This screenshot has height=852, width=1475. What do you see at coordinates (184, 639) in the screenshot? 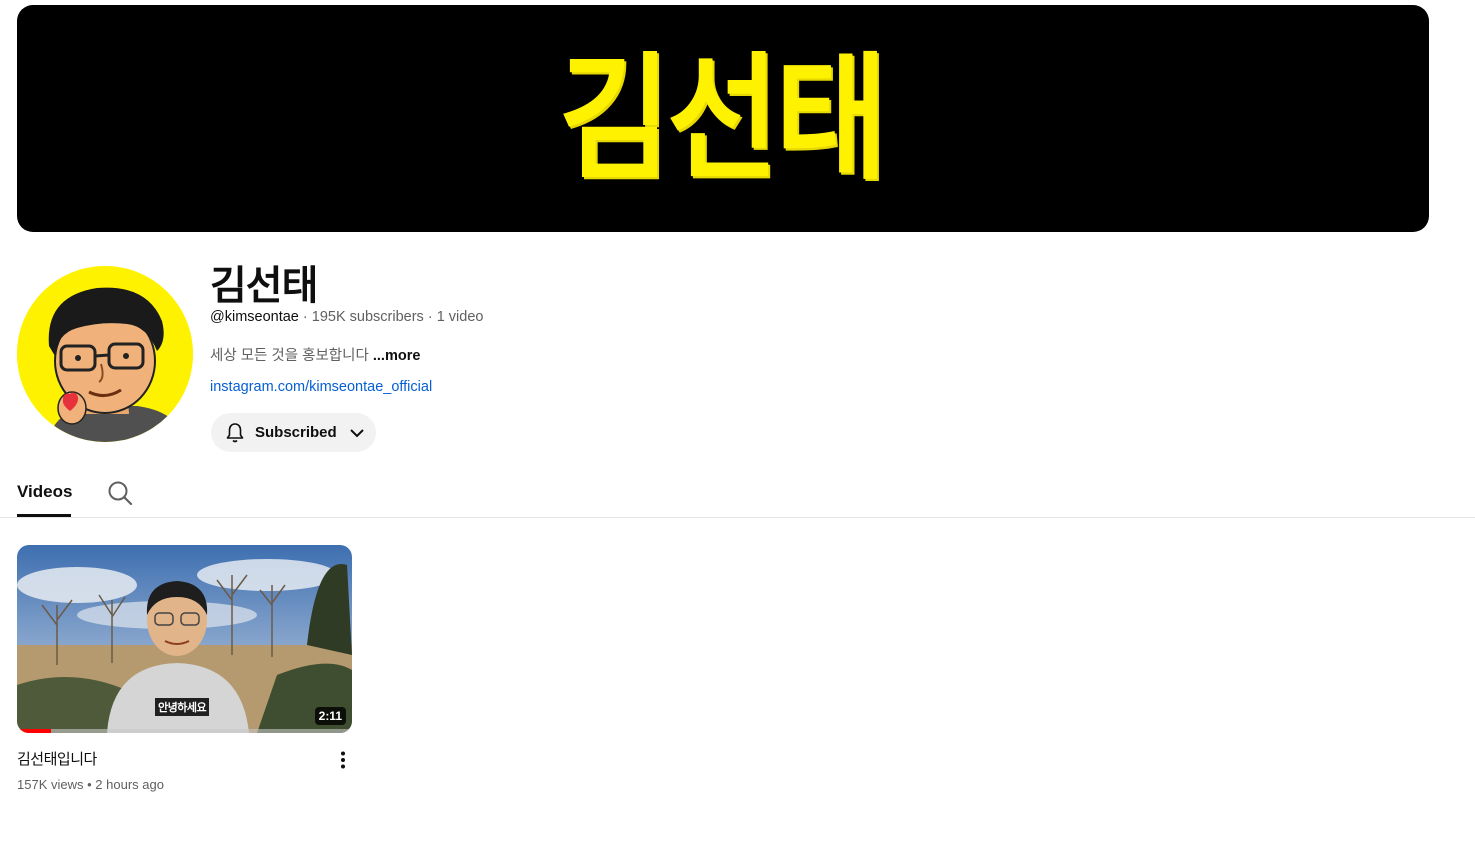
I see `video-thumbnail: 안녕하세요 2:11` at bounding box center [184, 639].